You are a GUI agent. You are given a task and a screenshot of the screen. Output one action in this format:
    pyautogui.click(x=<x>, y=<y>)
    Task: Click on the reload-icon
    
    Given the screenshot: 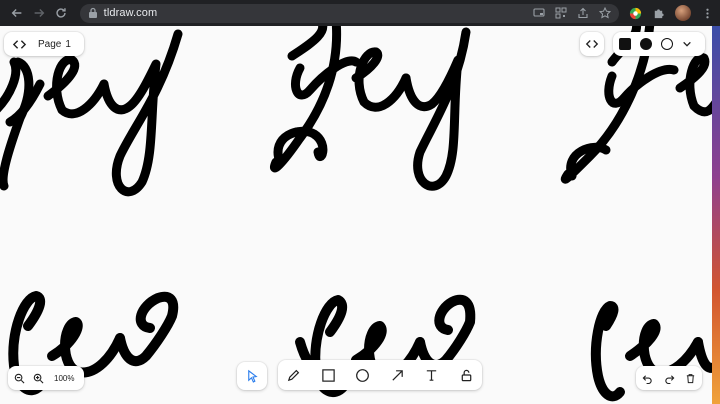 What is the action you would take?
    pyautogui.click(x=61, y=13)
    